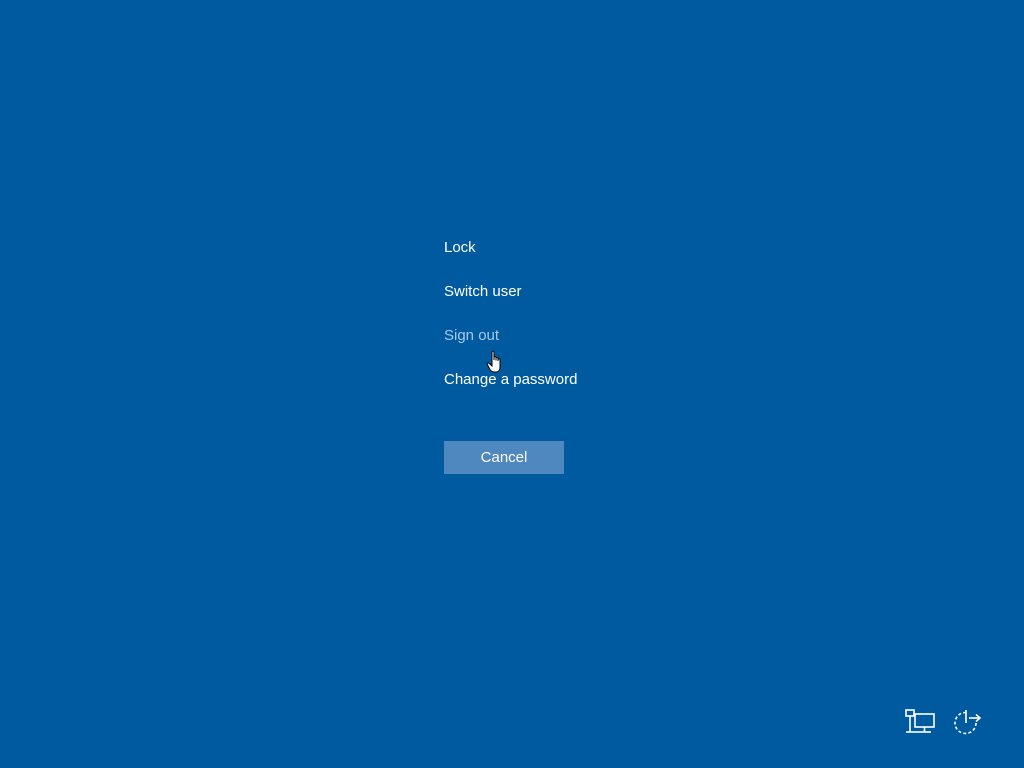  Describe the element at coordinates (920, 723) in the screenshot. I see `network-icon` at that location.